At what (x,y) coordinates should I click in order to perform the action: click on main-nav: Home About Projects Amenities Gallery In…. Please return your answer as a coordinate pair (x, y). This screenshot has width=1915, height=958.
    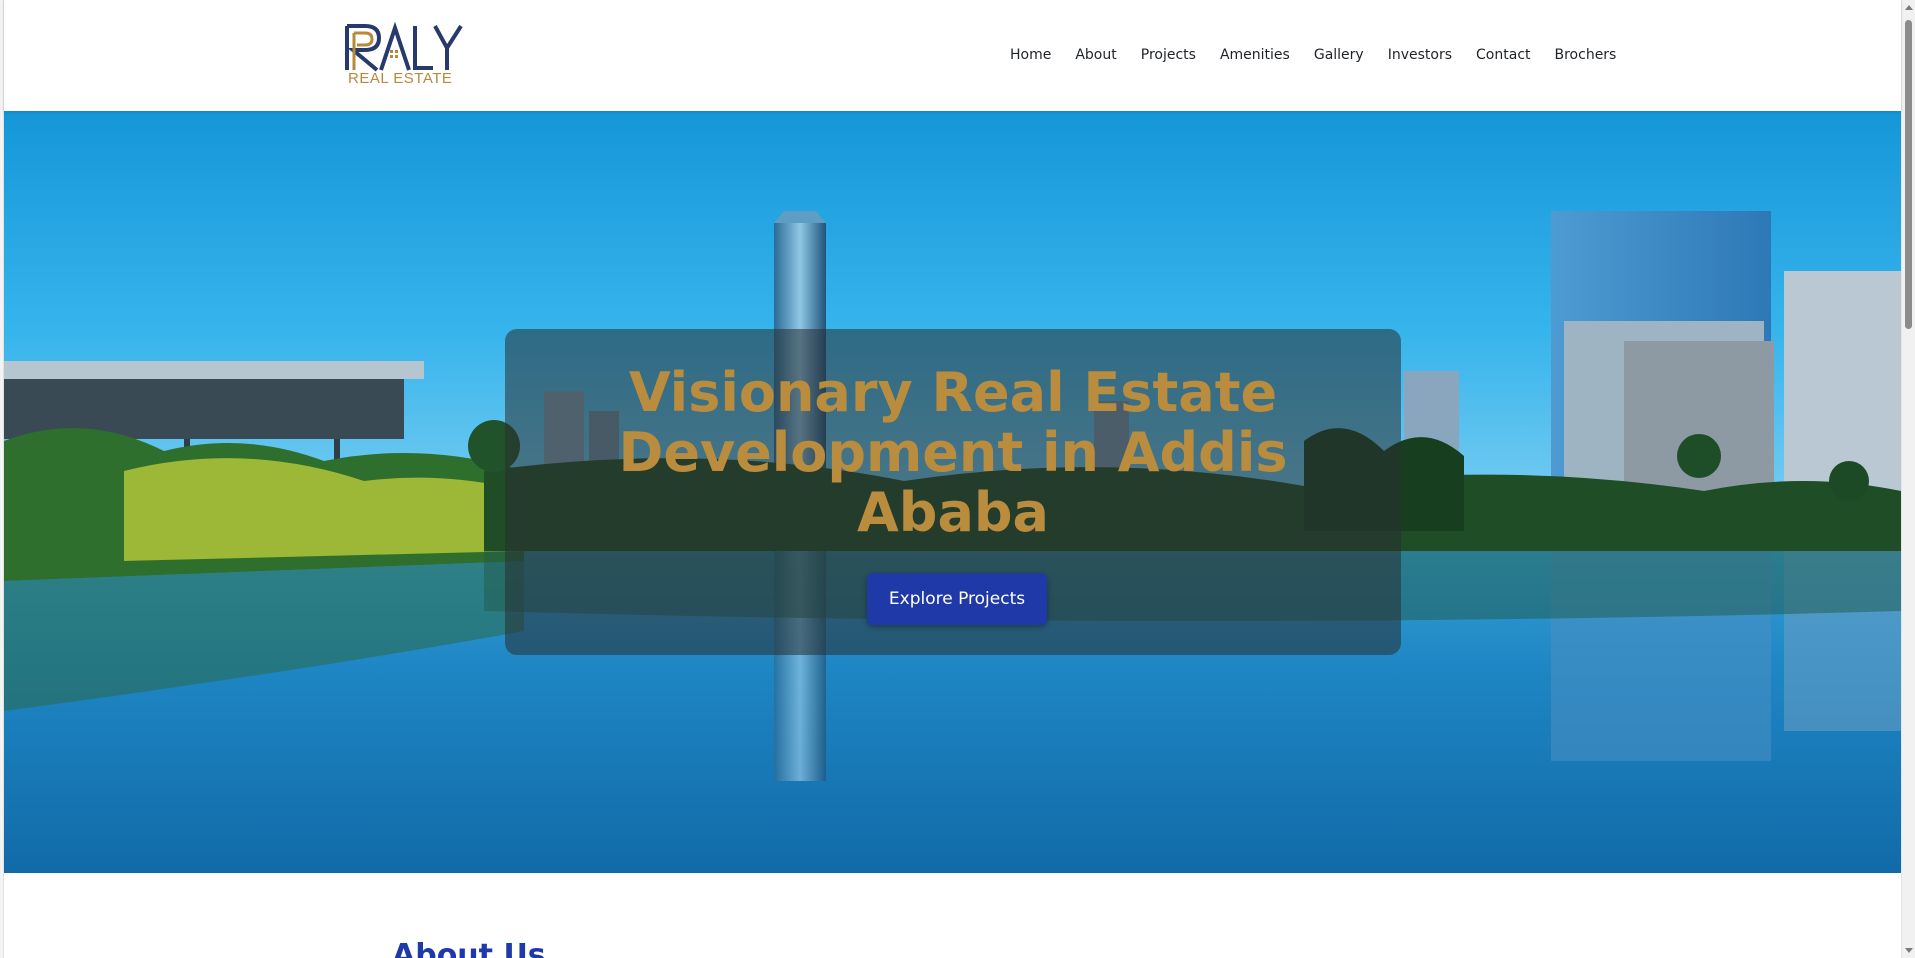
    Looking at the image, I should click on (1313, 55).